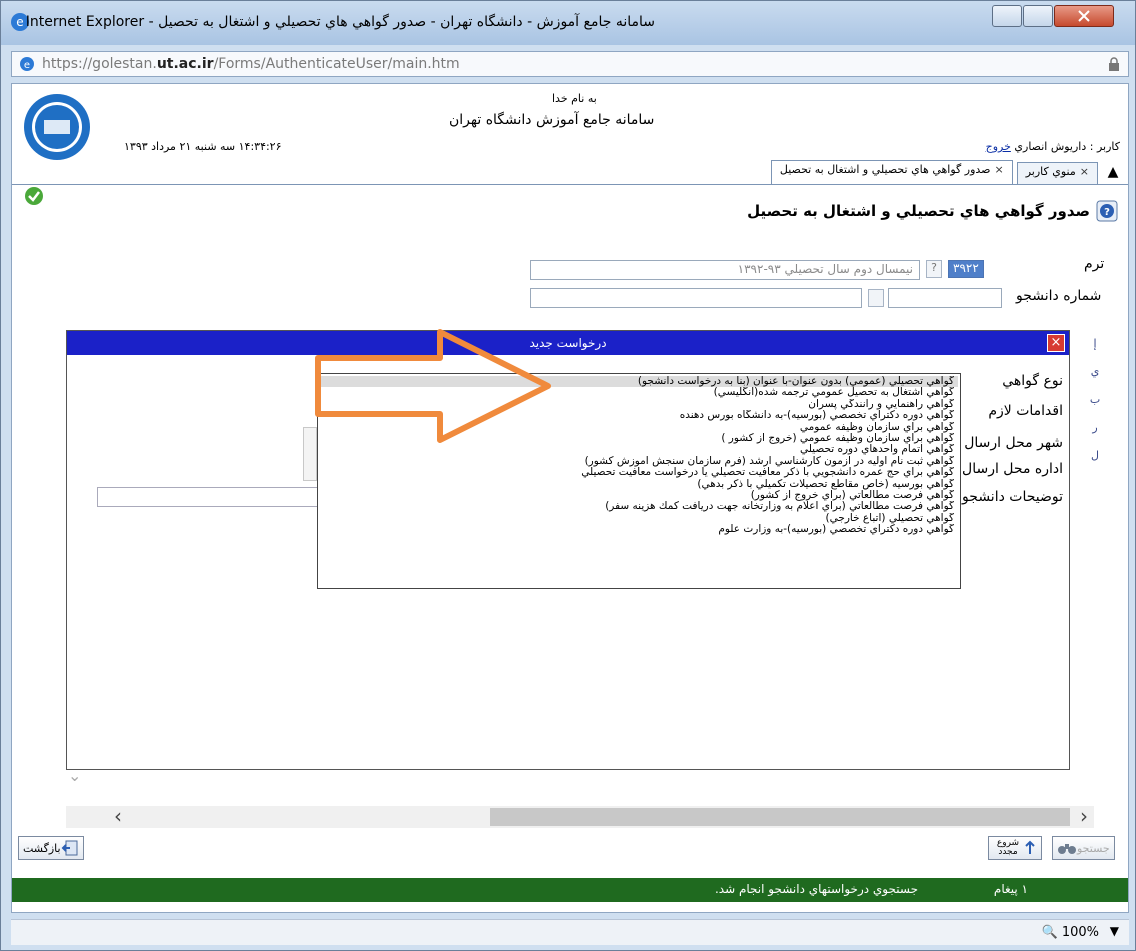 Image resolution: width=1136 pixels, height=951 pixels. I want to click on ie-page-icon: e, so click(27, 64).